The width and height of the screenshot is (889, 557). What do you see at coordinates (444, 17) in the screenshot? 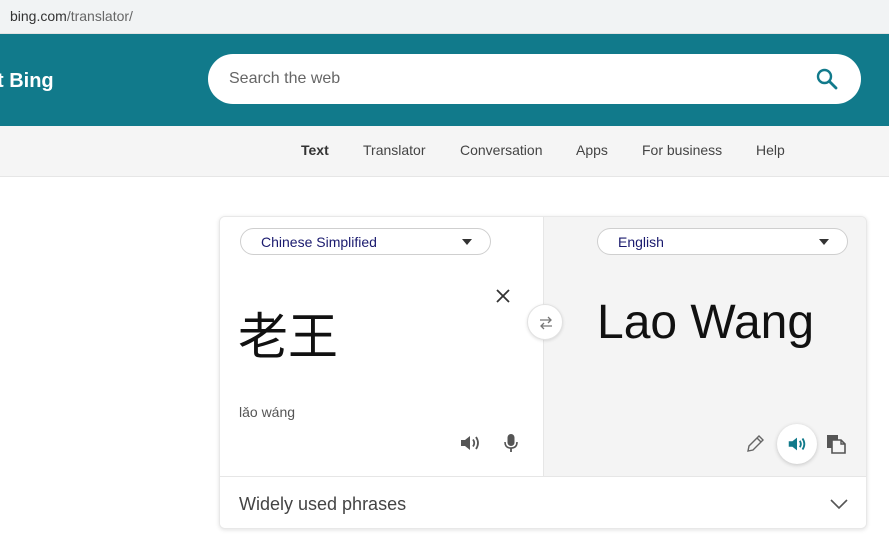
I see `browser-address-bar: bing.com/translator/` at bounding box center [444, 17].